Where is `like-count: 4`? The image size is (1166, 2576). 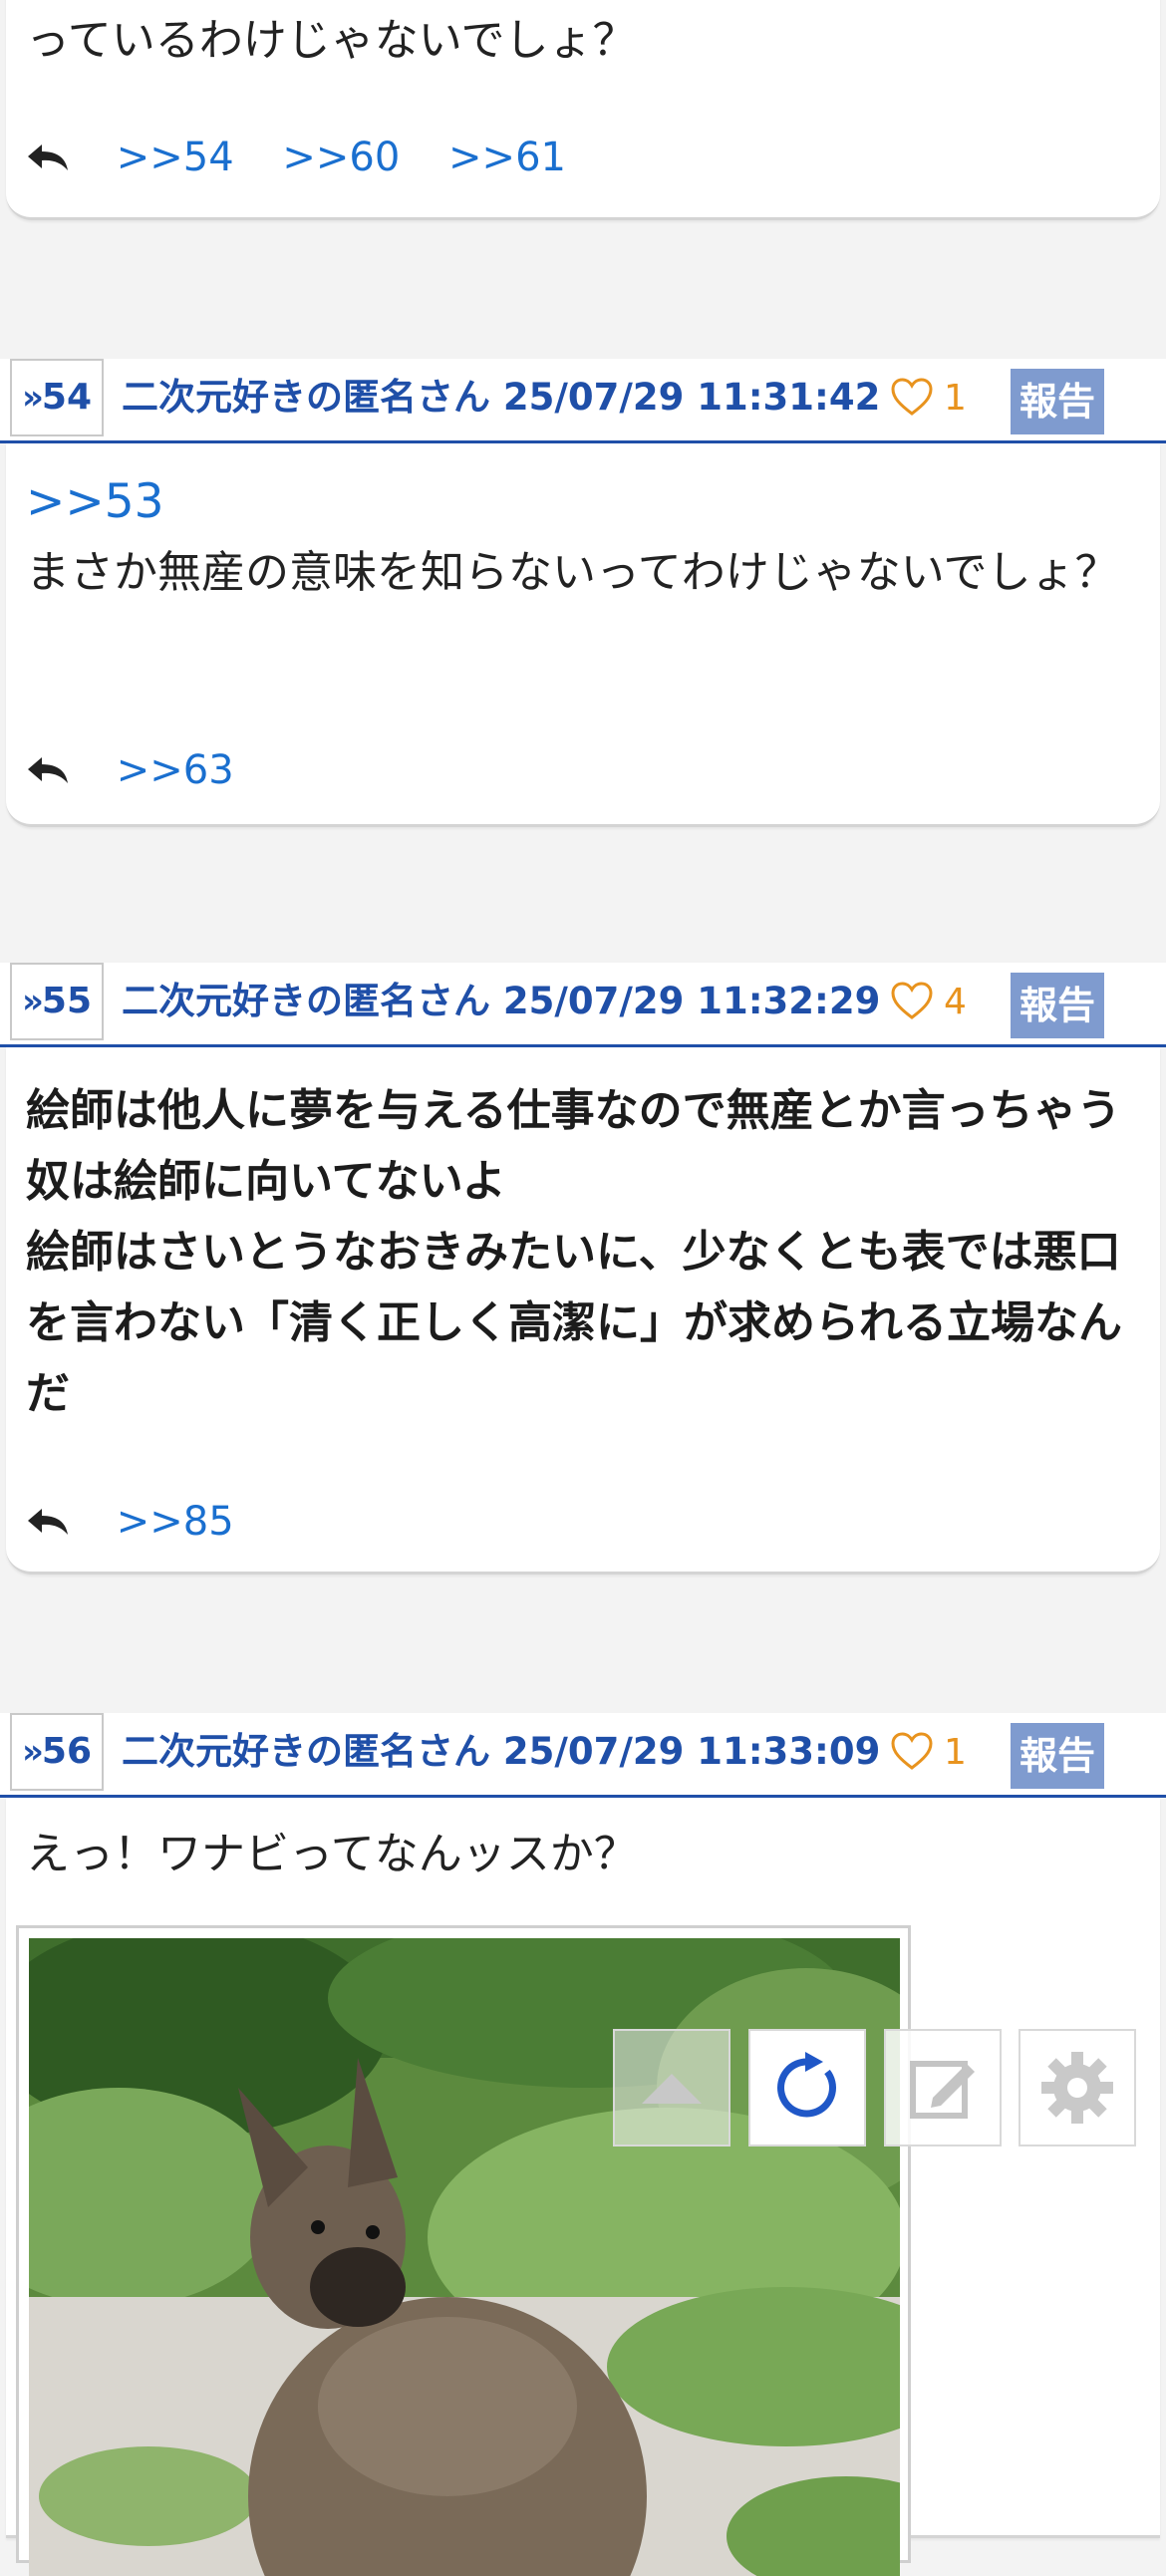
like-count: 4 is located at coordinates (956, 1002).